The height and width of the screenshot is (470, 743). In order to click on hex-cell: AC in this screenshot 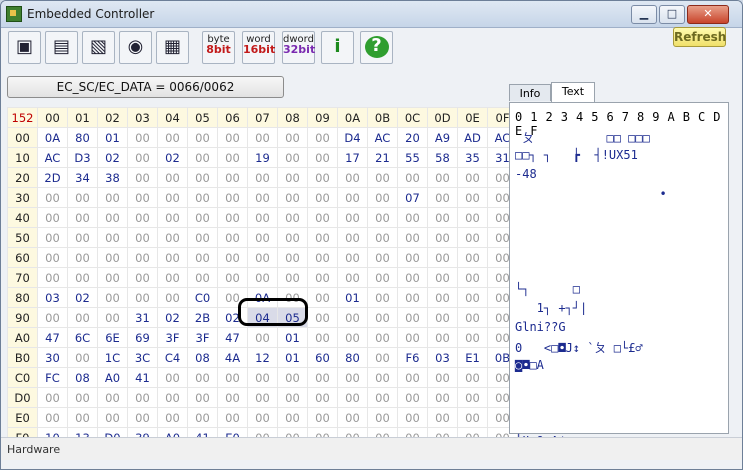, I will do `click(52, 157)`.